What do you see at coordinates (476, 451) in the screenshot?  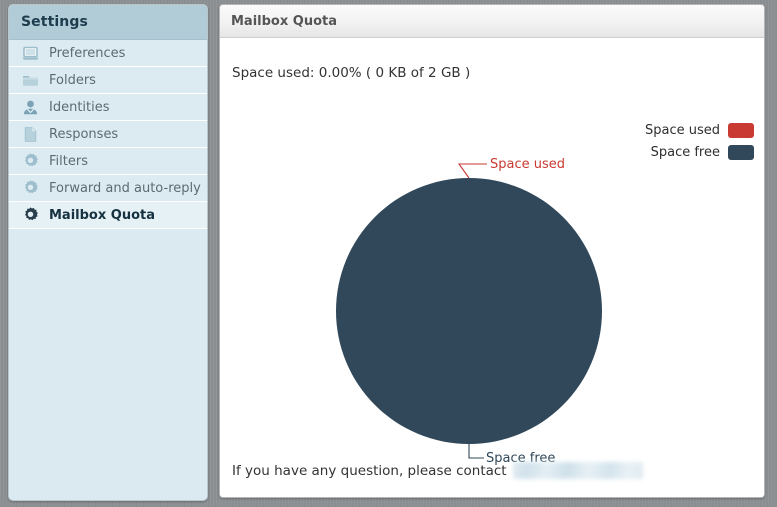 I see `space-free-leader-line` at bounding box center [476, 451].